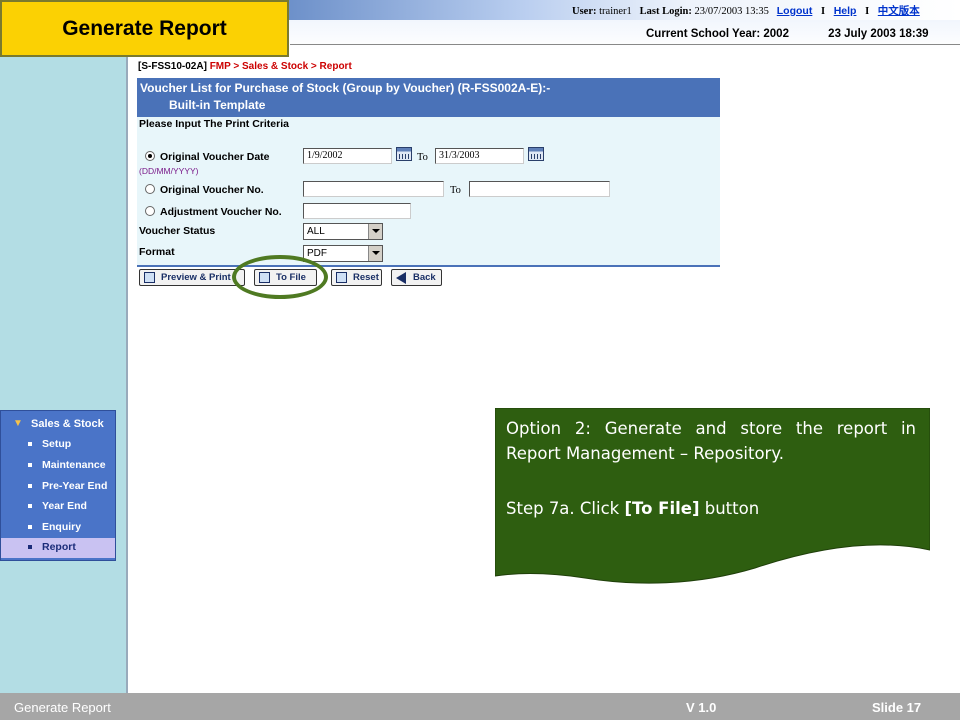  I want to click on back-arrow-icon, so click(401, 278).